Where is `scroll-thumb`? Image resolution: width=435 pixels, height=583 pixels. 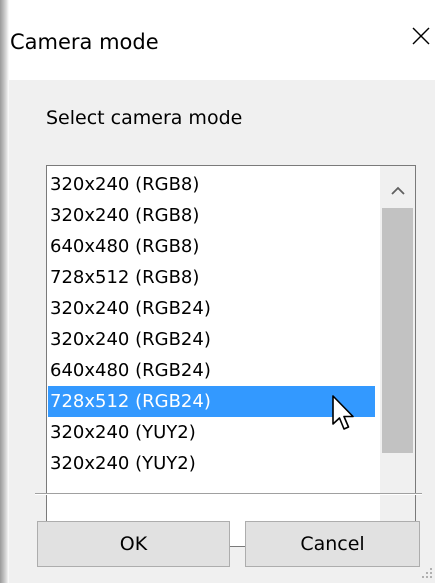
scroll-thumb is located at coordinates (397, 330).